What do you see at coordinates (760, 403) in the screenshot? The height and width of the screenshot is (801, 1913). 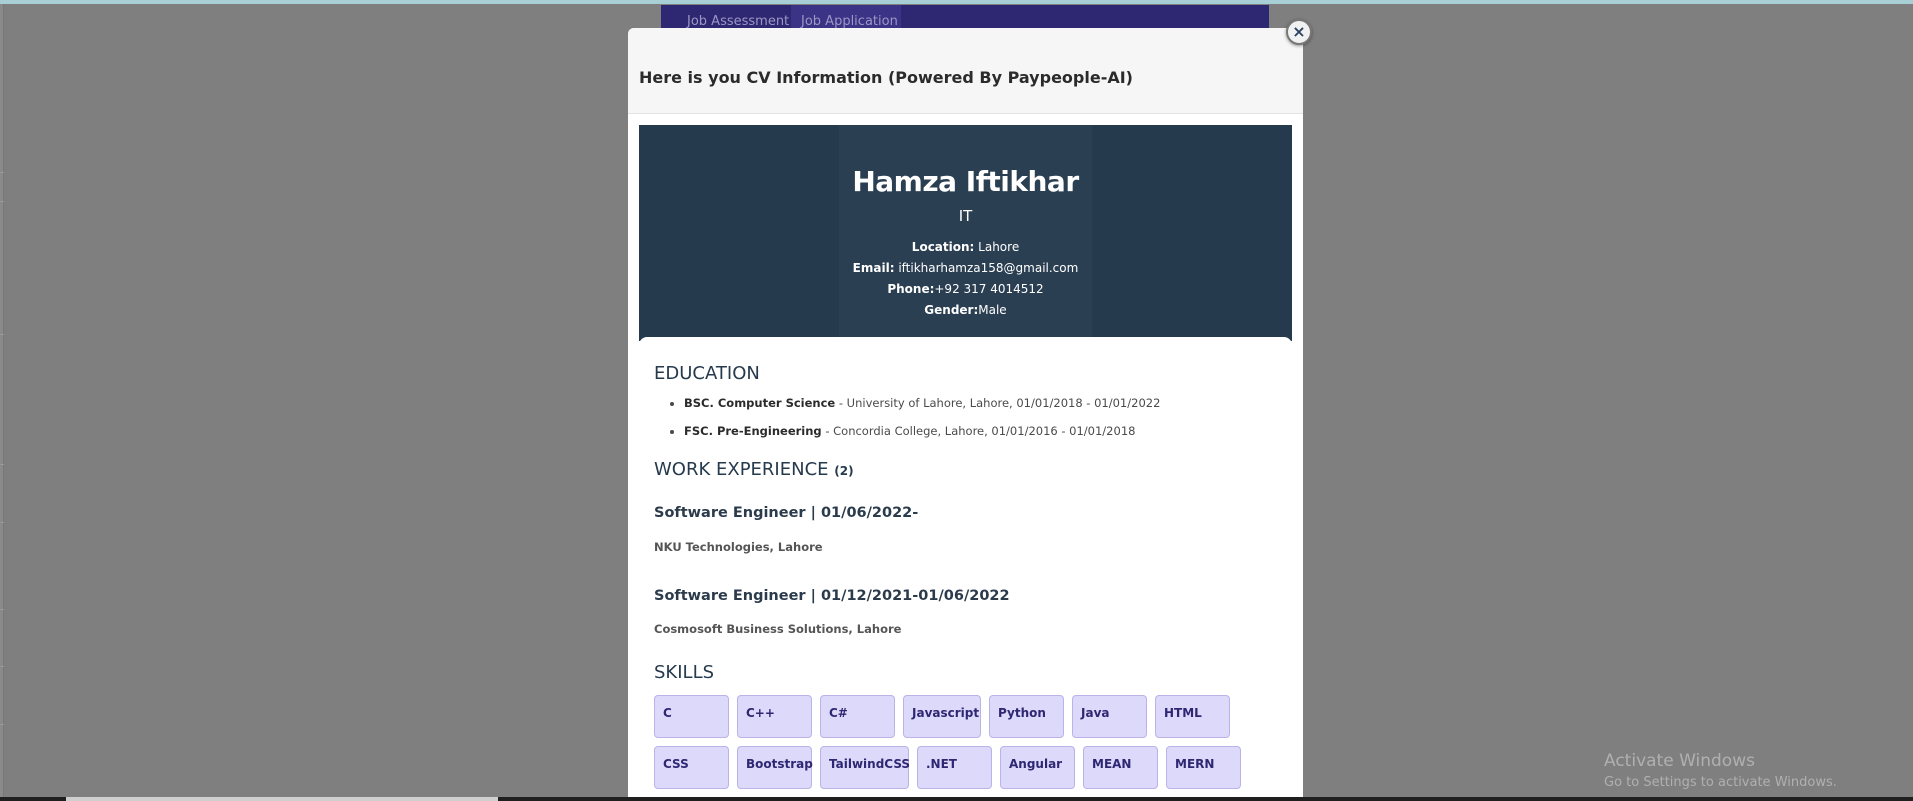 I see `education-degree: BSC. Computer Science` at bounding box center [760, 403].